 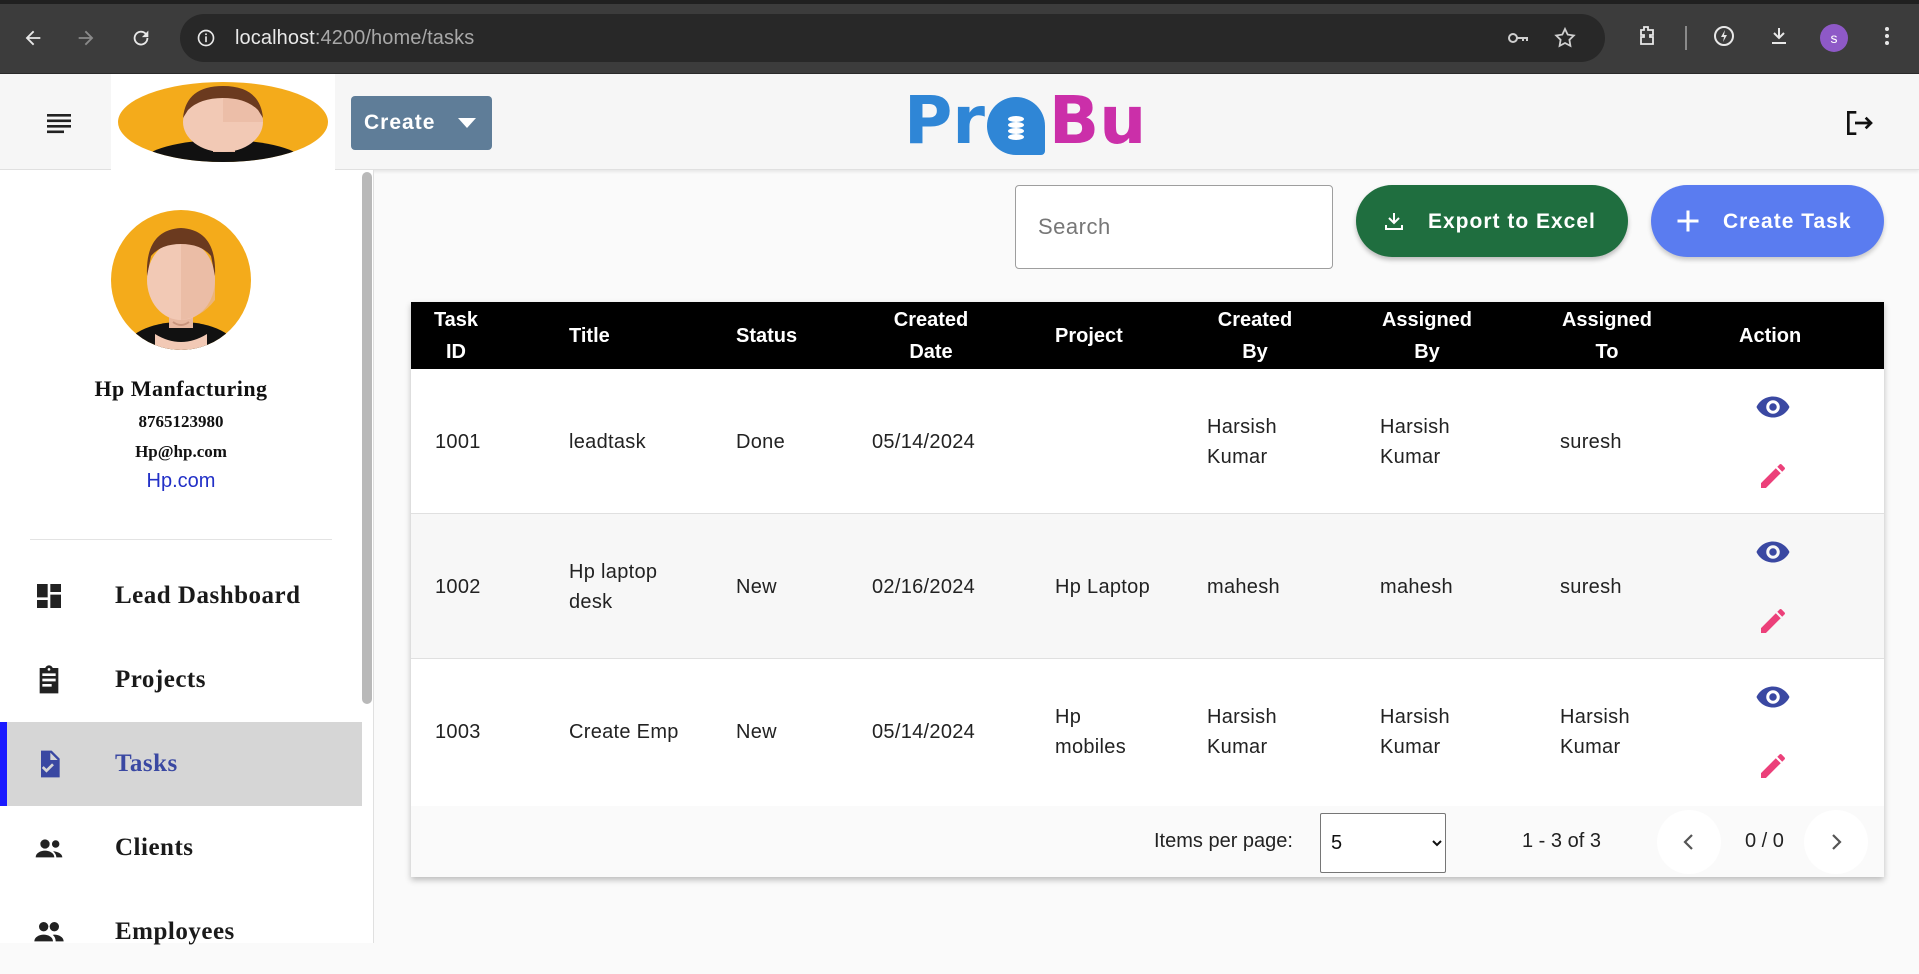 What do you see at coordinates (1859, 123) in the screenshot?
I see `logout-icon` at bounding box center [1859, 123].